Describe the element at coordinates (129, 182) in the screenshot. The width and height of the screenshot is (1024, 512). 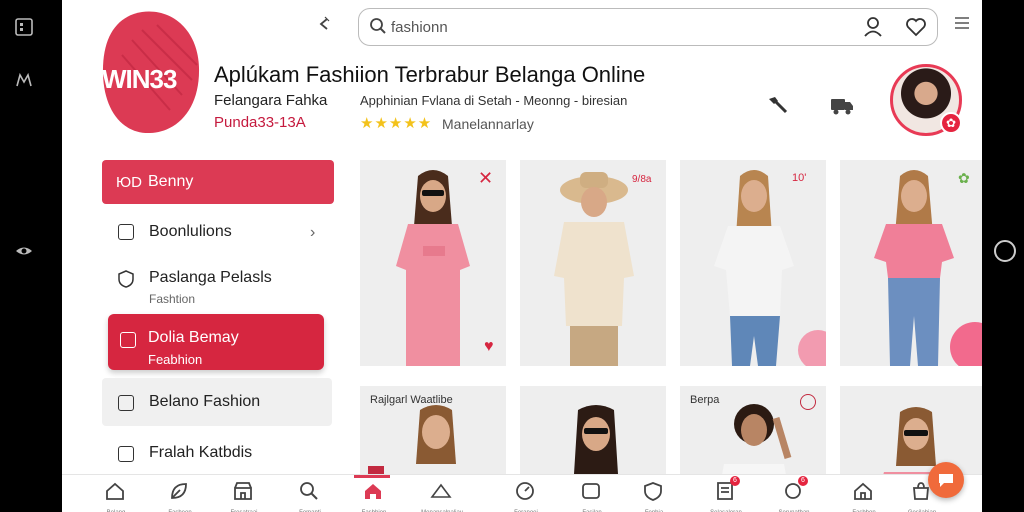
I see `sidebar-item-icon: ЮD` at that location.